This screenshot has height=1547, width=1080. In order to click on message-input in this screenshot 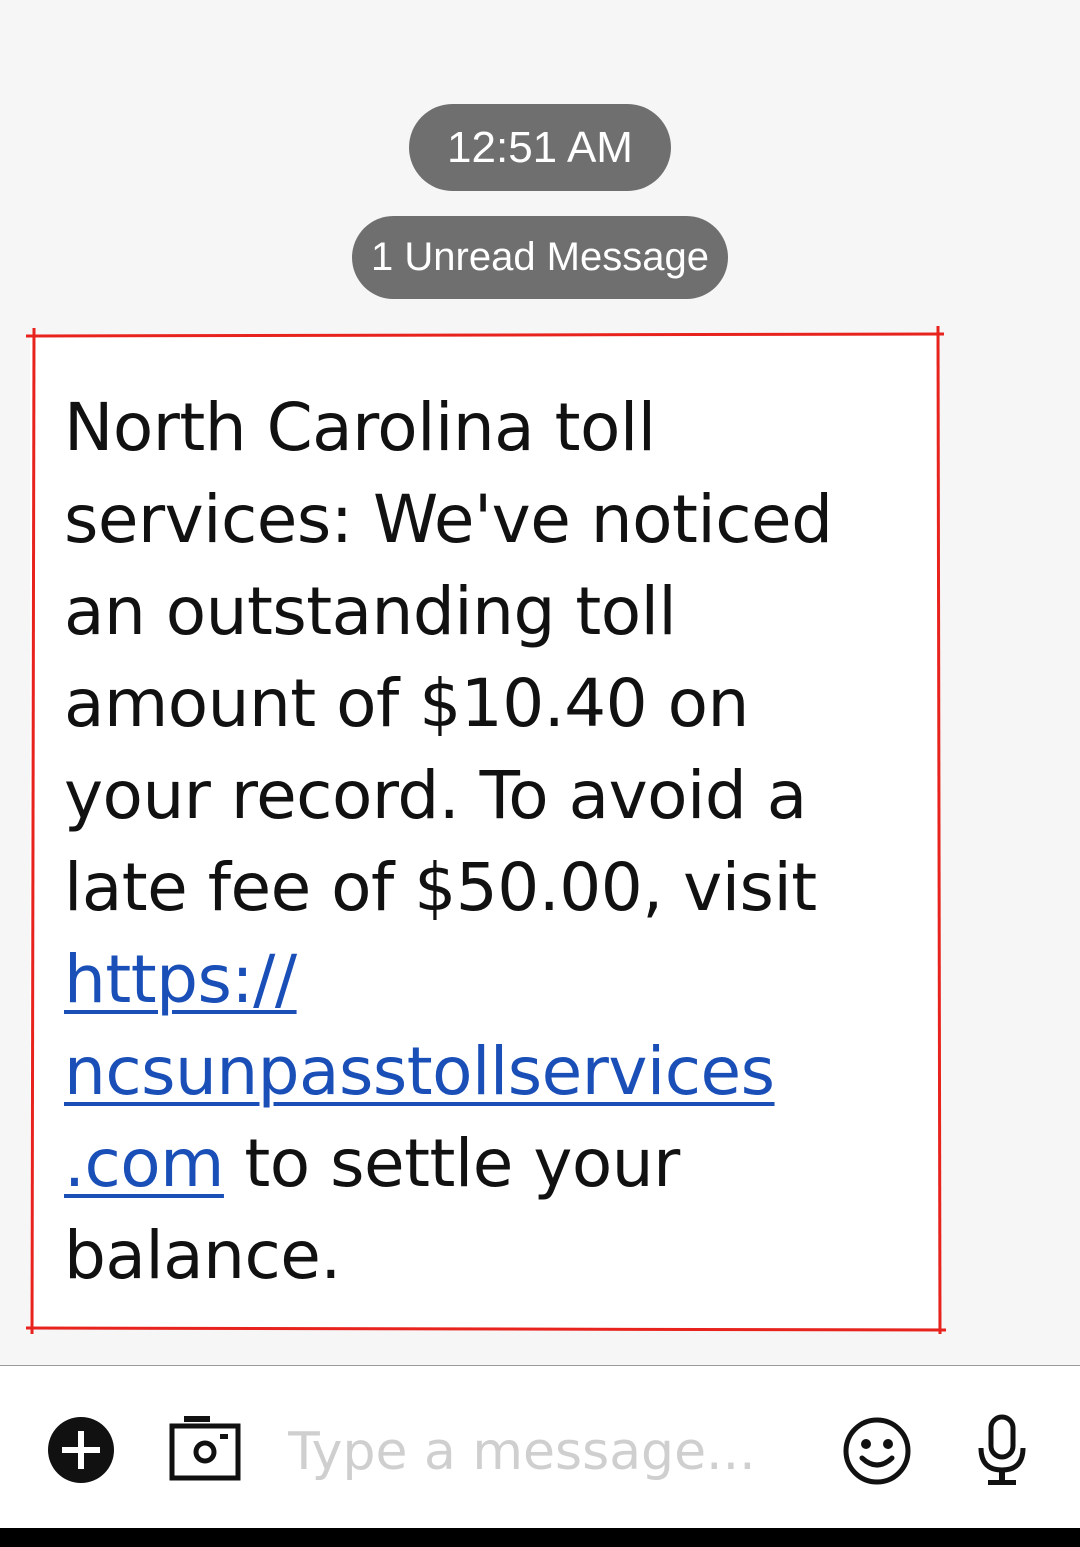, I will do `click(548, 1452)`.